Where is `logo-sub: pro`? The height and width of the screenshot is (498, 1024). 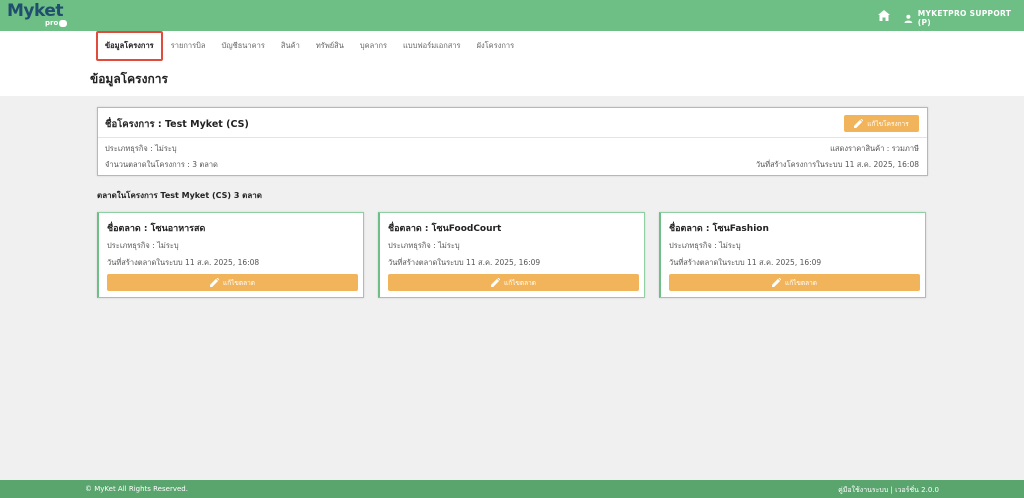
logo-sub: pro is located at coordinates (56, 23).